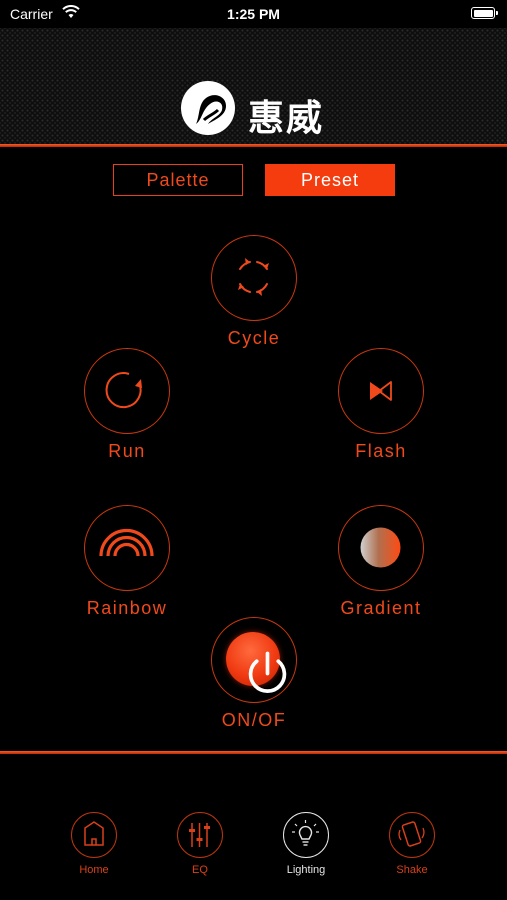 The image size is (507, 900). I want to click on gradient-ring, so click(381, 548).